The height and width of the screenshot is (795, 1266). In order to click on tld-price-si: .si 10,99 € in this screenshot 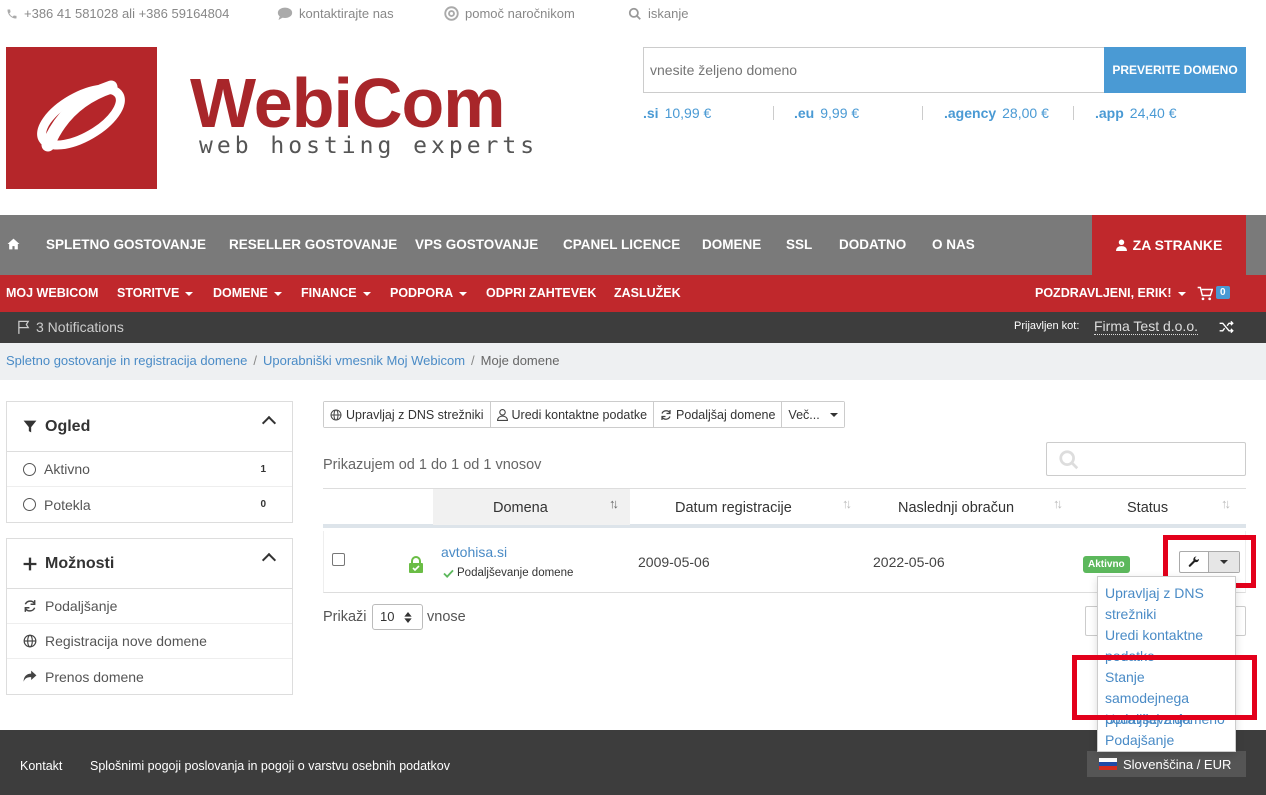, I will do `click(677, 113)`.